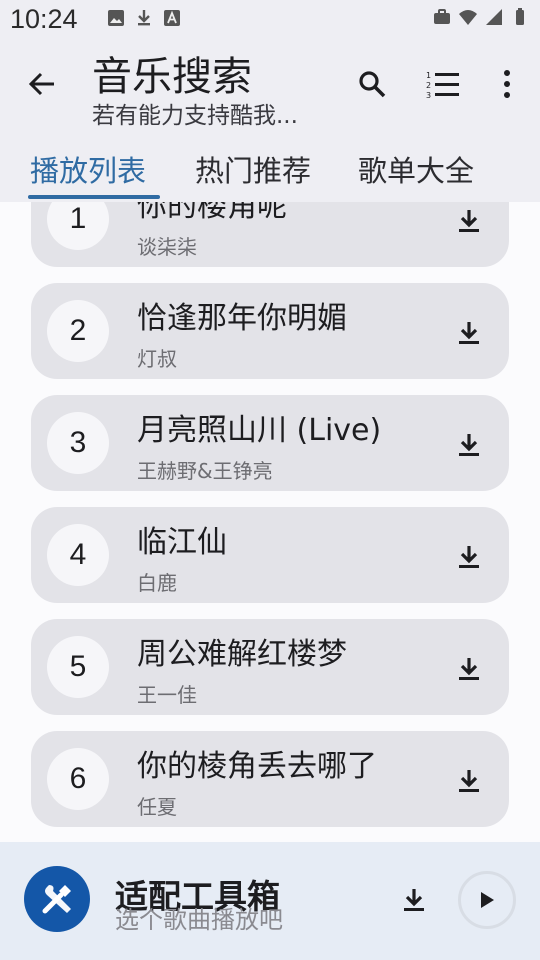  I want to click on song-title: 周公难解红楼梦, so click(242, 654).